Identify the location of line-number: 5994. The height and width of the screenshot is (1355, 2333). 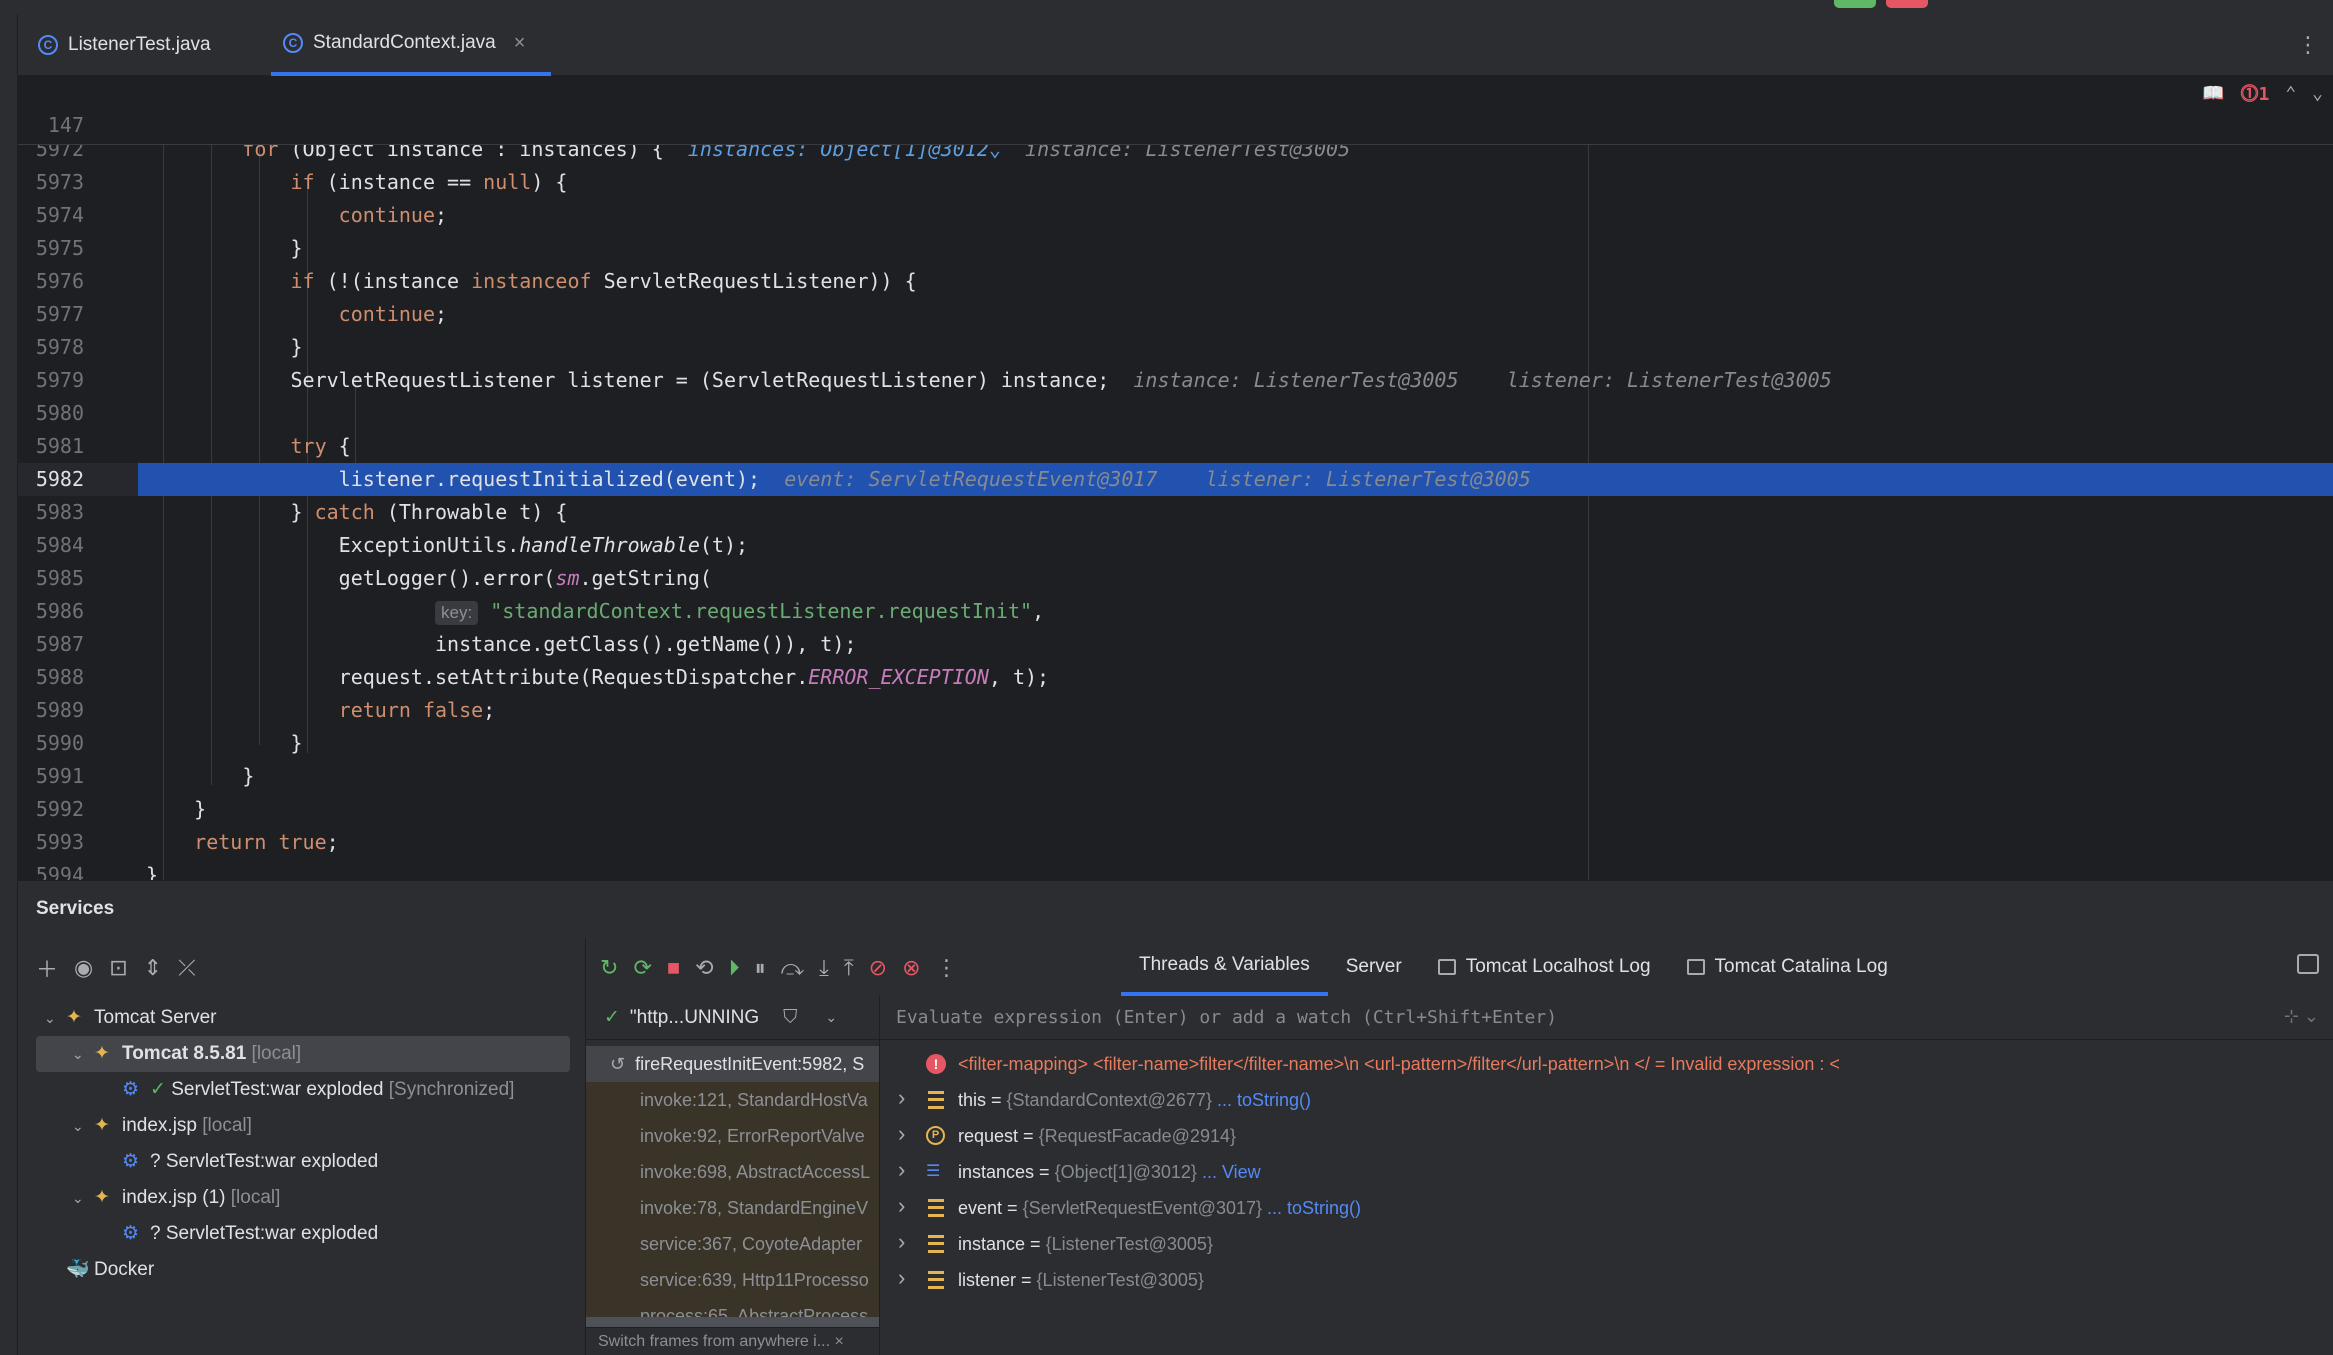
(51, 869).